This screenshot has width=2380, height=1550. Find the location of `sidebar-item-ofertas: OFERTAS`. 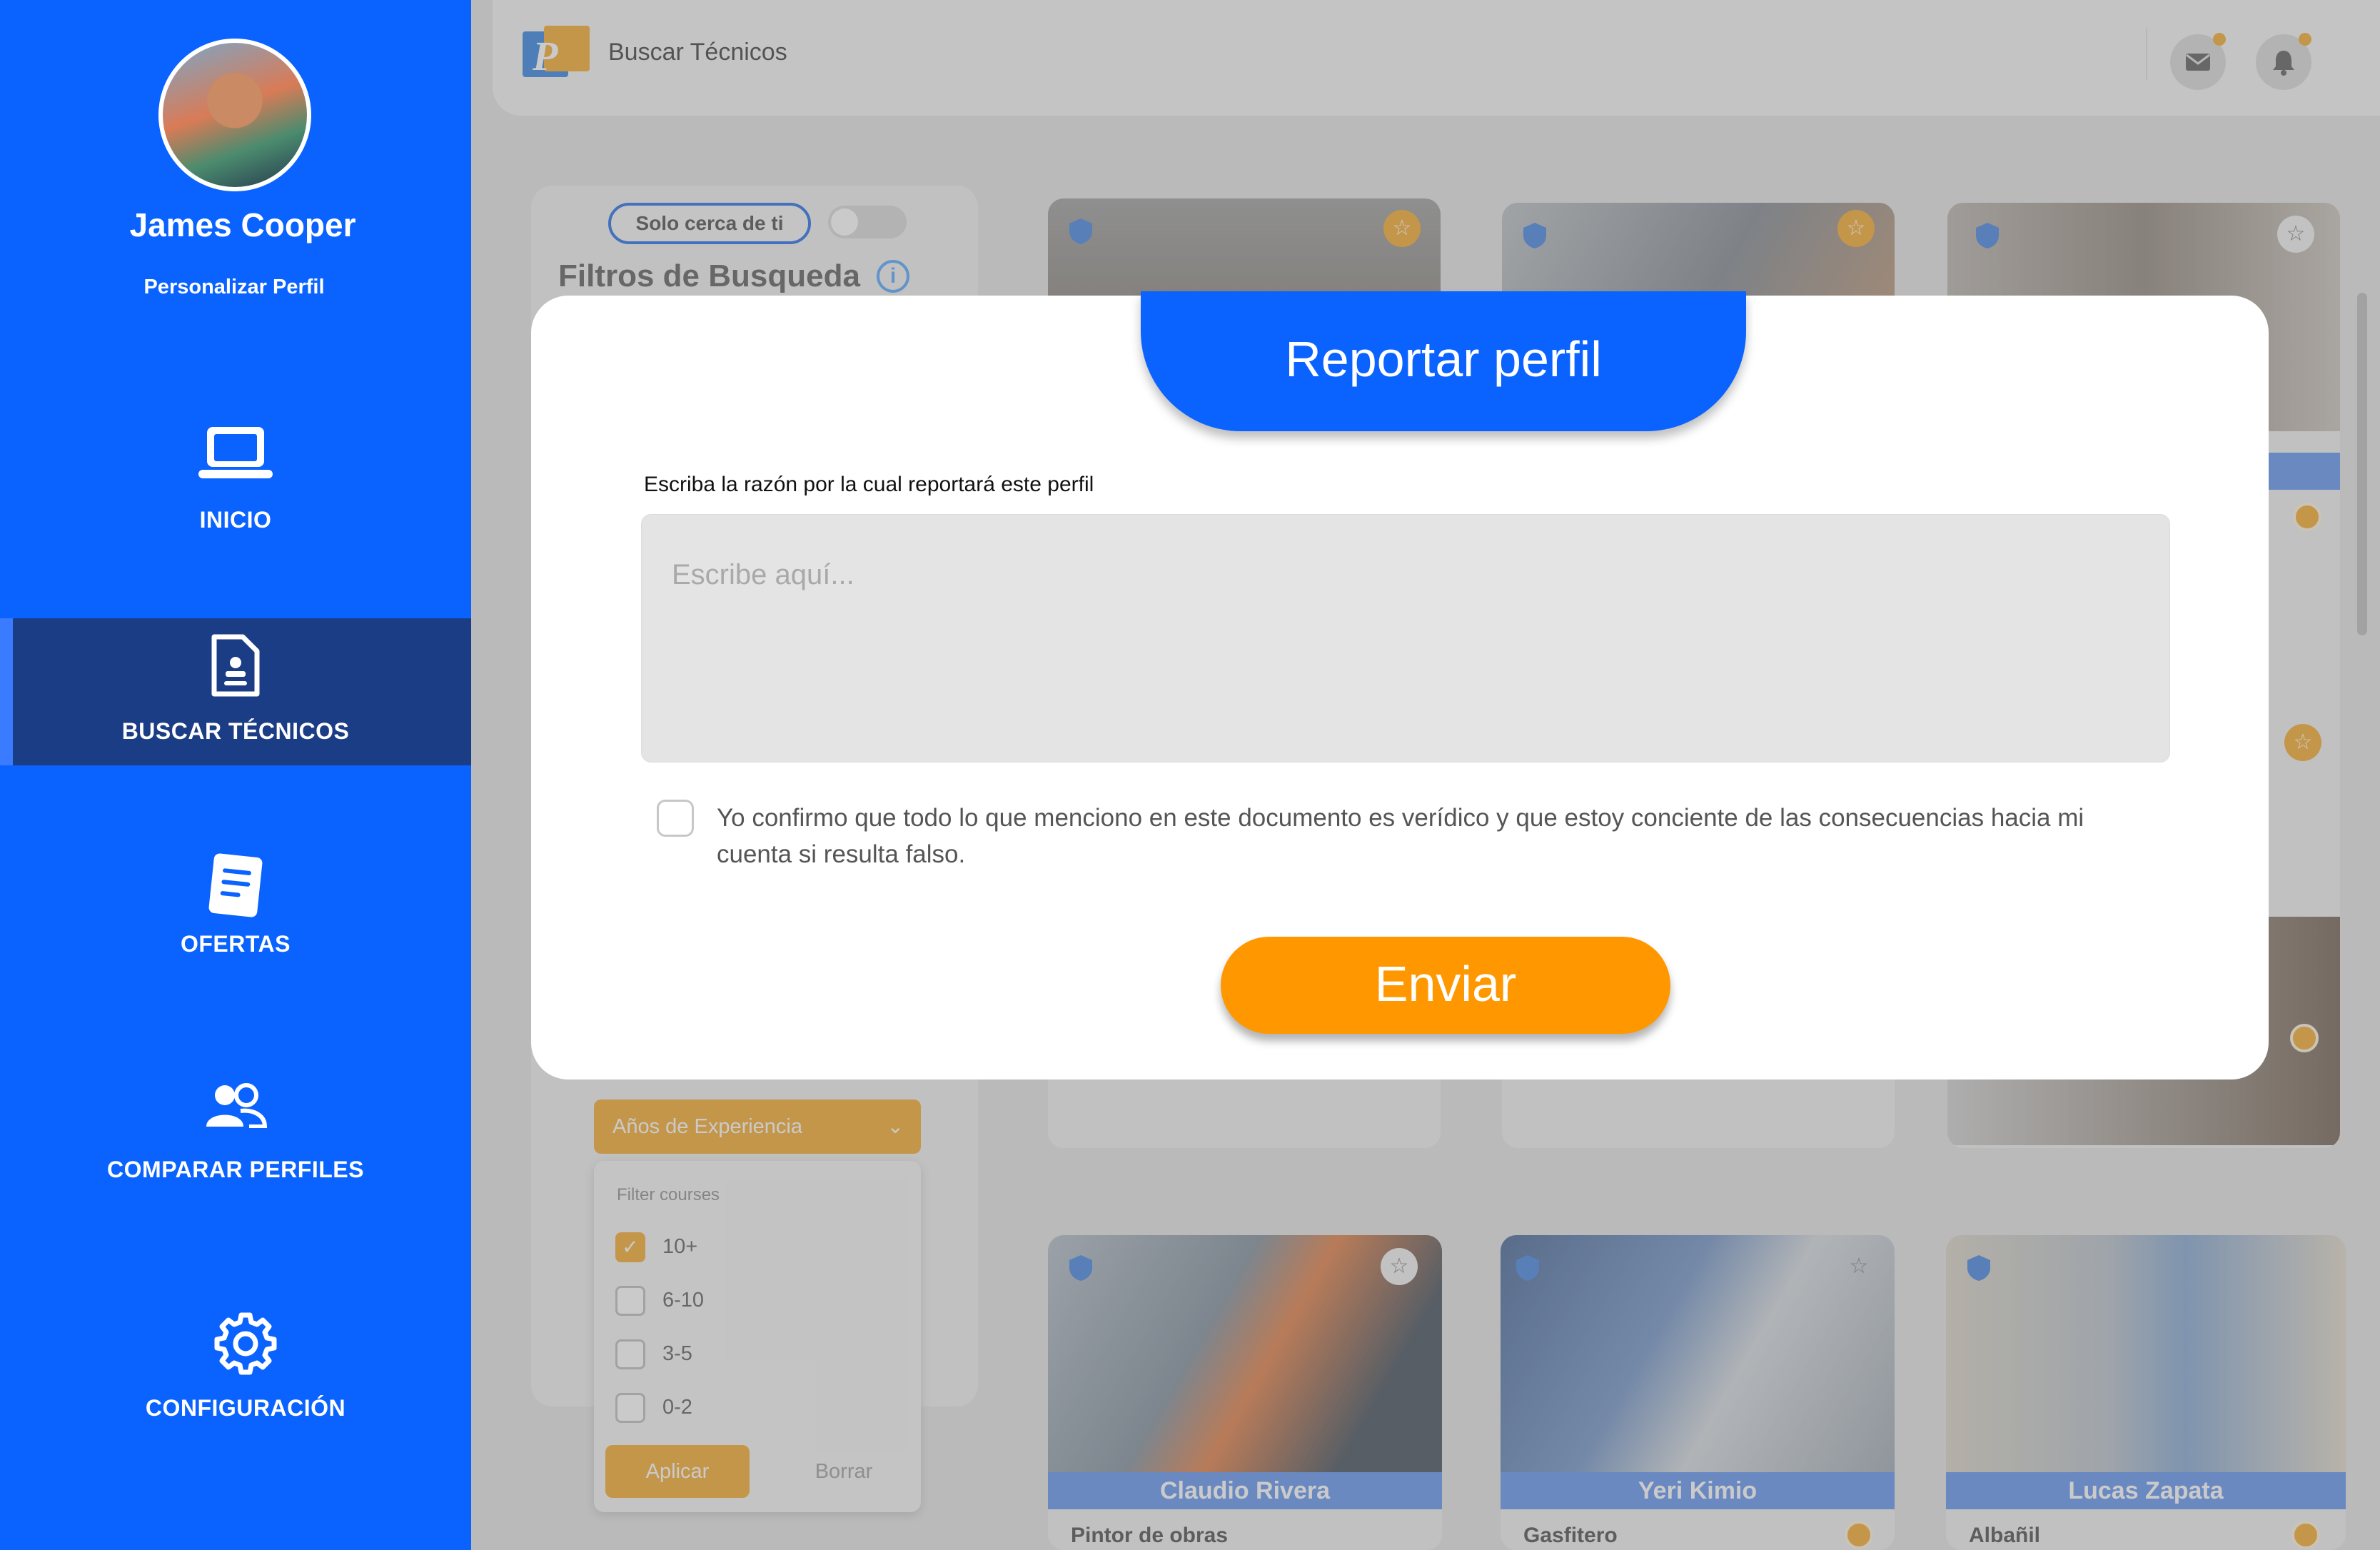

sidebar-item-ofertas: OFERTAS is located at coordinates (235, 910).